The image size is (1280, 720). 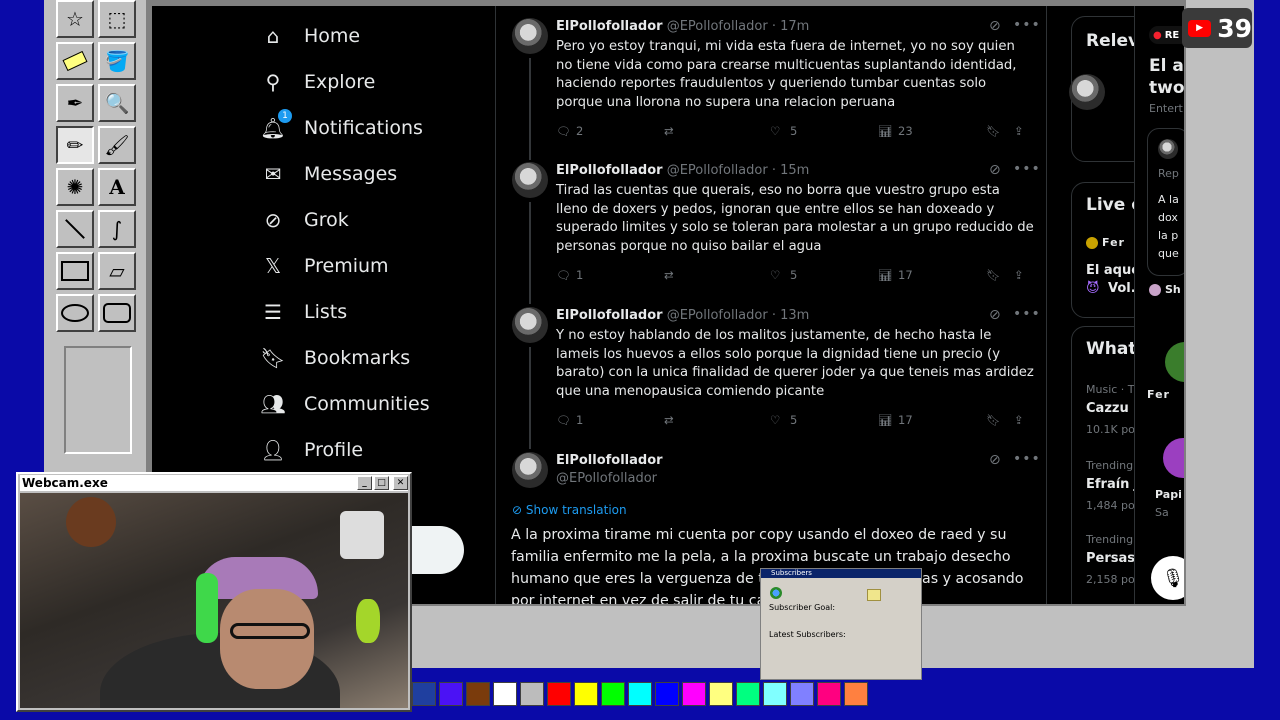 What do you see at coordinates (324, 266) in the screenshot?
I see `nav-item-premium: 𝕏 Premium` at bounding box center [324, 266].